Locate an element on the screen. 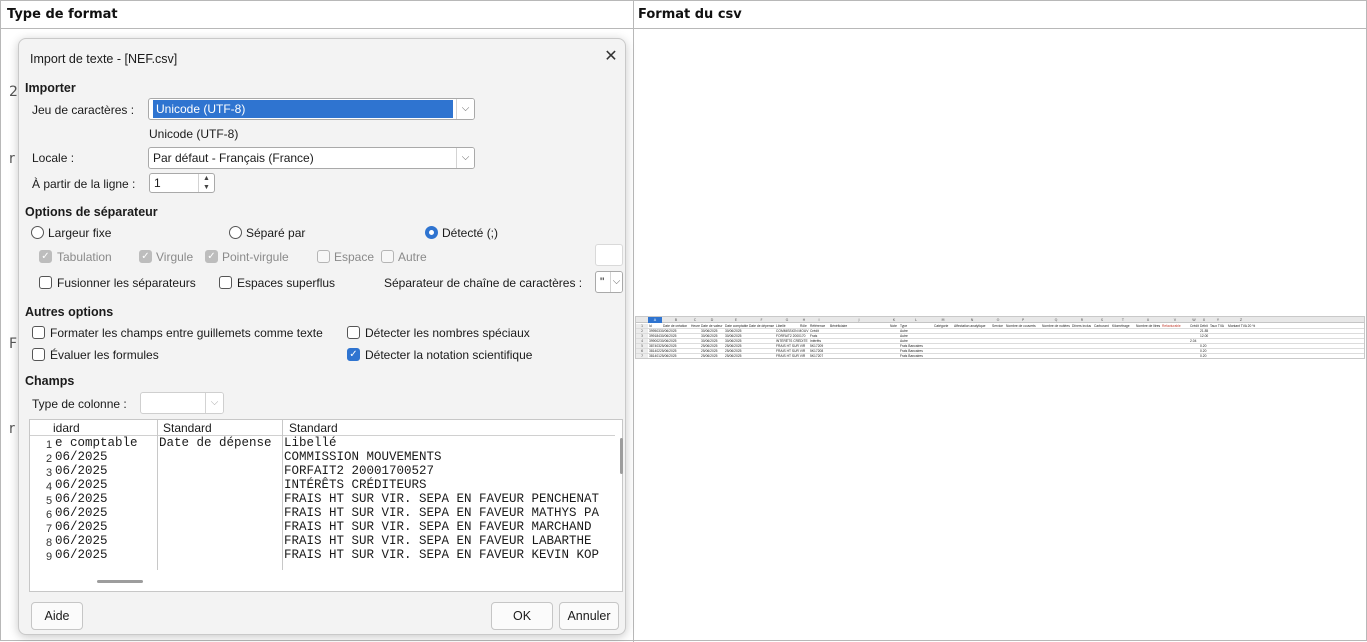  close-icon: ✕ is located at coordinates (611, 57).